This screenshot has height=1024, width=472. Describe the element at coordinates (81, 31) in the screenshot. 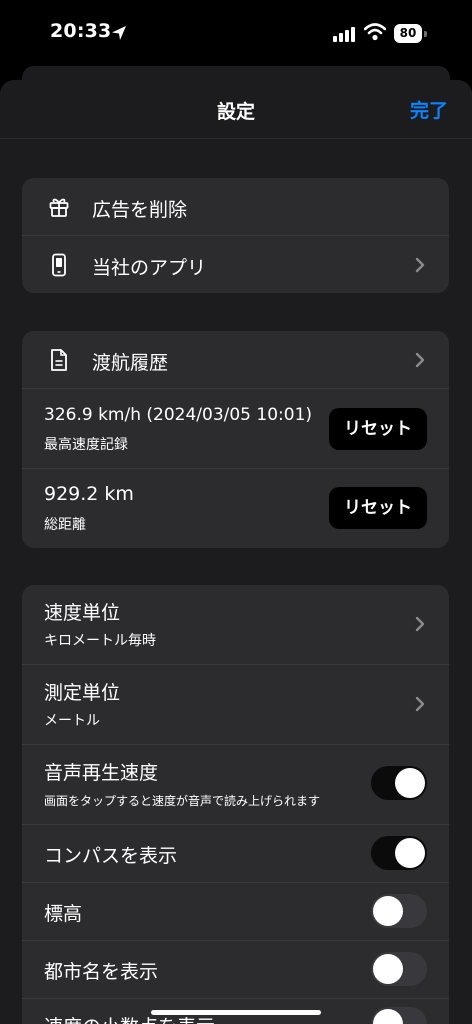

I see `status-time: 20:33` at that location.